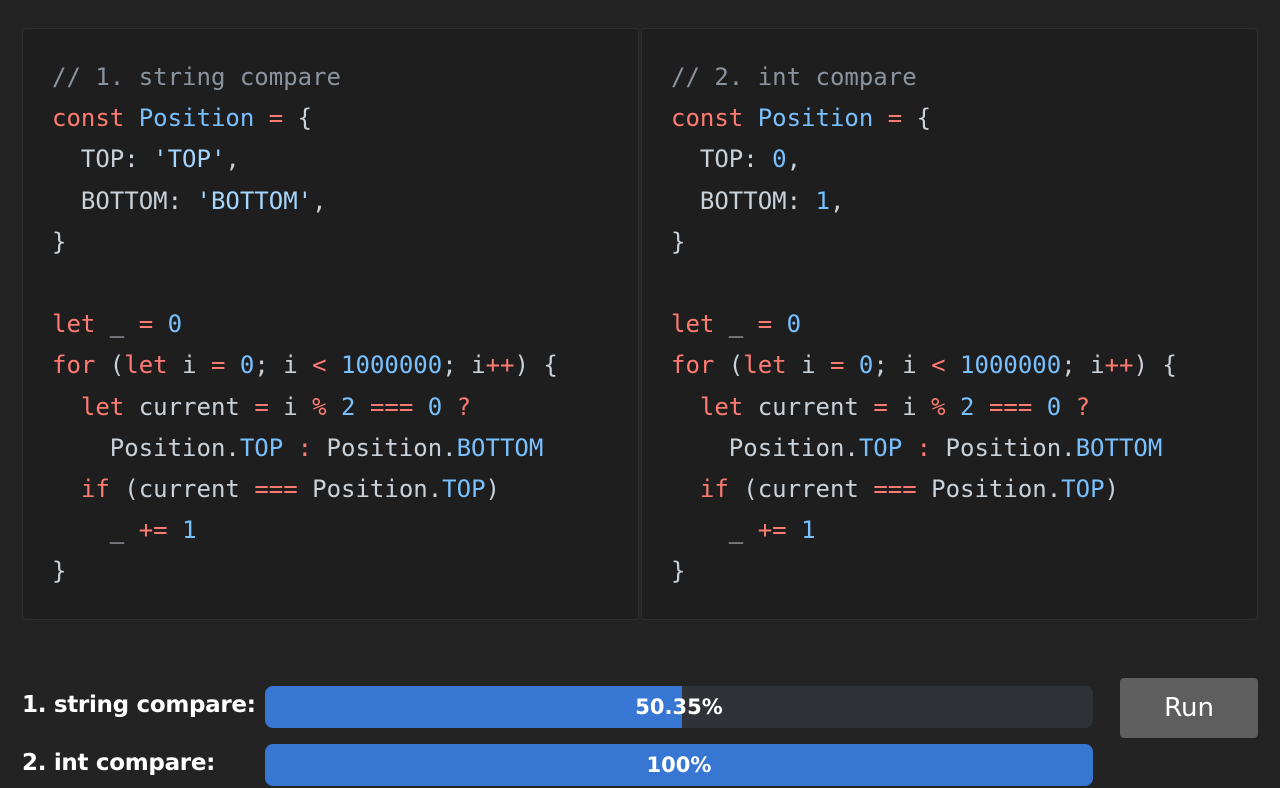  I want to click on code-token: // 2. int compare, so click(794, 77).